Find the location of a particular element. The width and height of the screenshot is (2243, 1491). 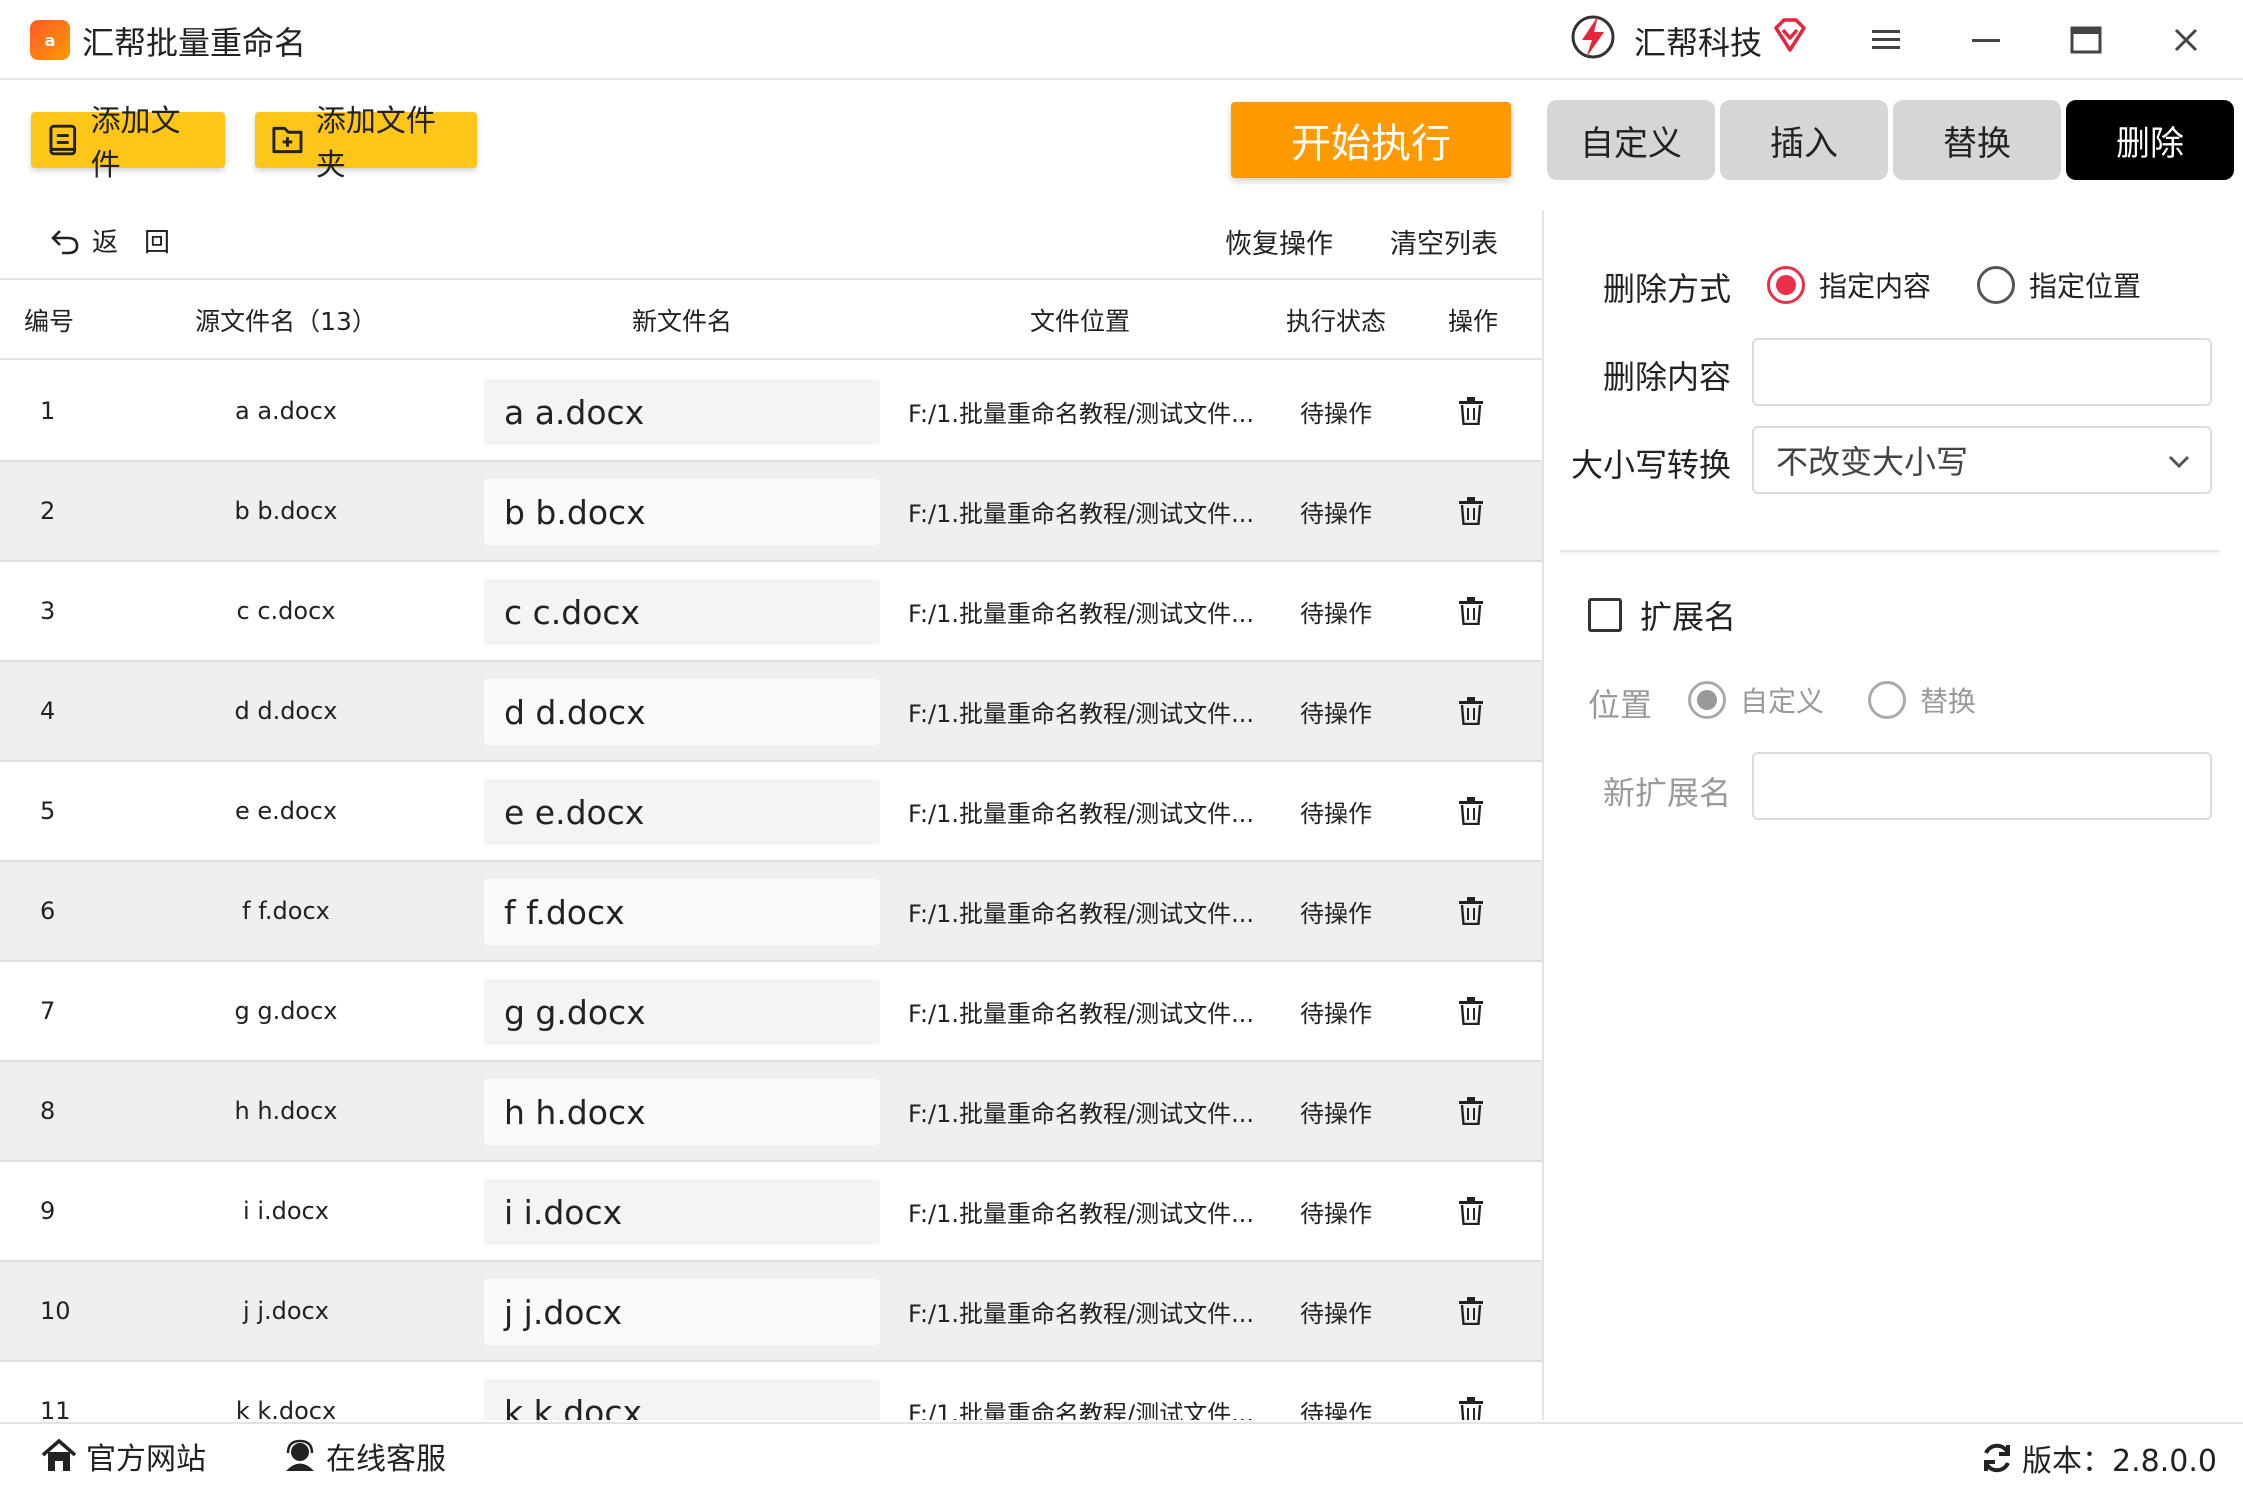

radio-ext-replace: 替换 is located at coordinates (1922, 700).